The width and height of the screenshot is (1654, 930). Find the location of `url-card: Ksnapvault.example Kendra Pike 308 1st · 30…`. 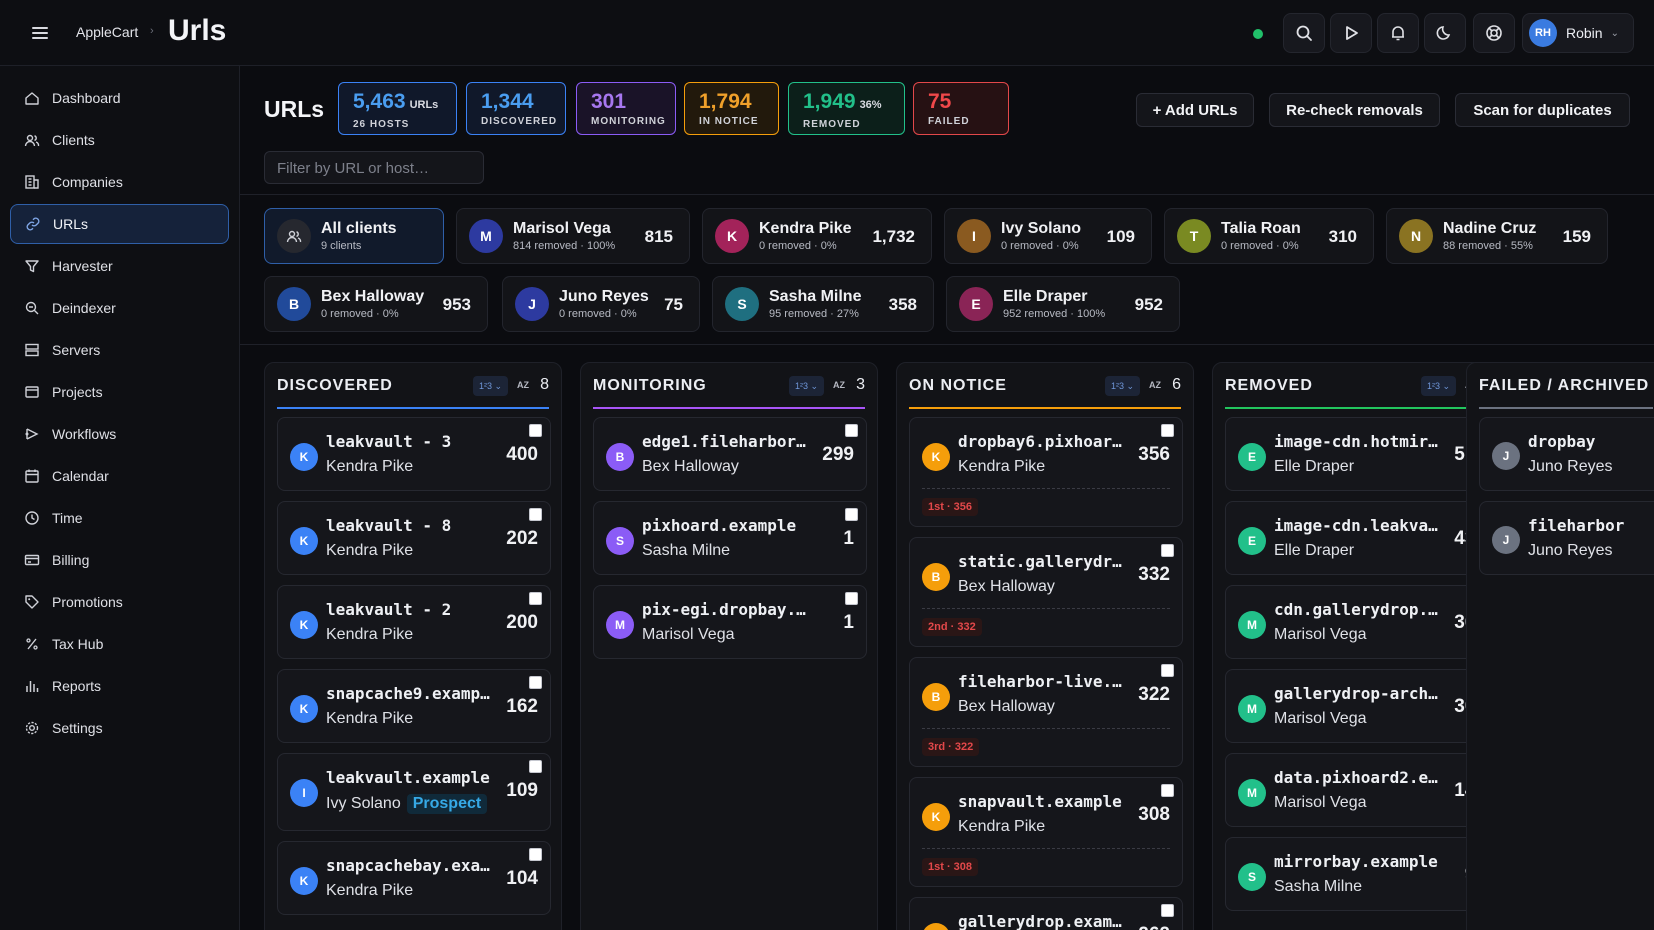

url-card: Ksnapvault.example Kendra Pike 308 1st · 30… is located at coordinates (1046, 832).